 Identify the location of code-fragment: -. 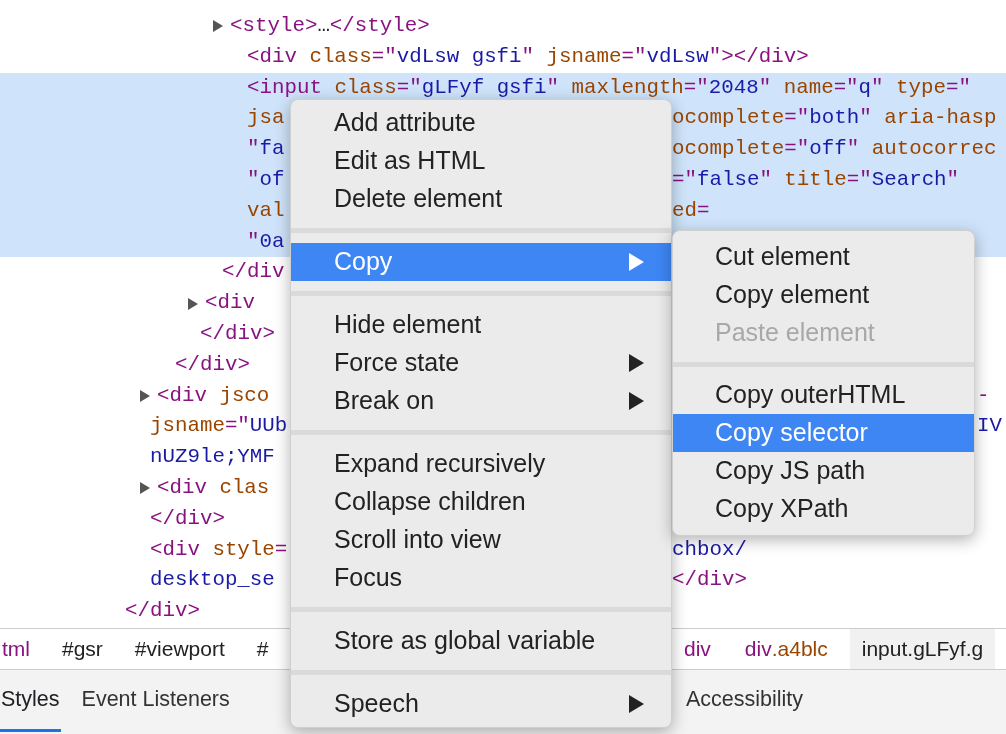
(983, 395).